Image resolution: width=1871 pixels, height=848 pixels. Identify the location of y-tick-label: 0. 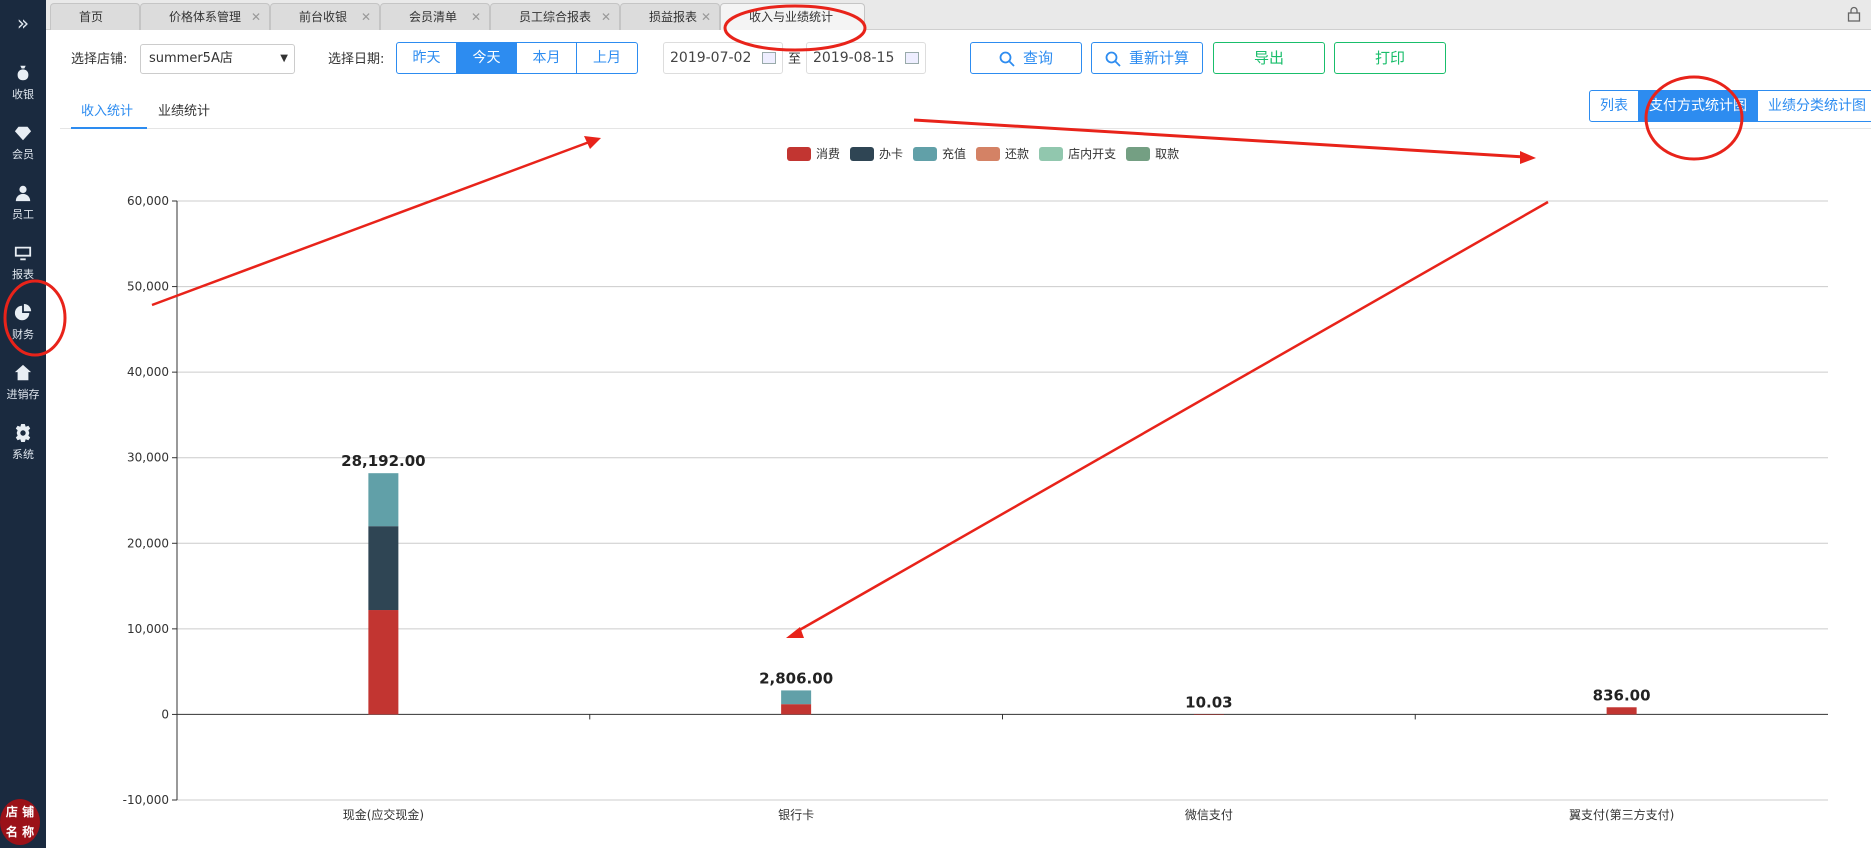
(165, 714).